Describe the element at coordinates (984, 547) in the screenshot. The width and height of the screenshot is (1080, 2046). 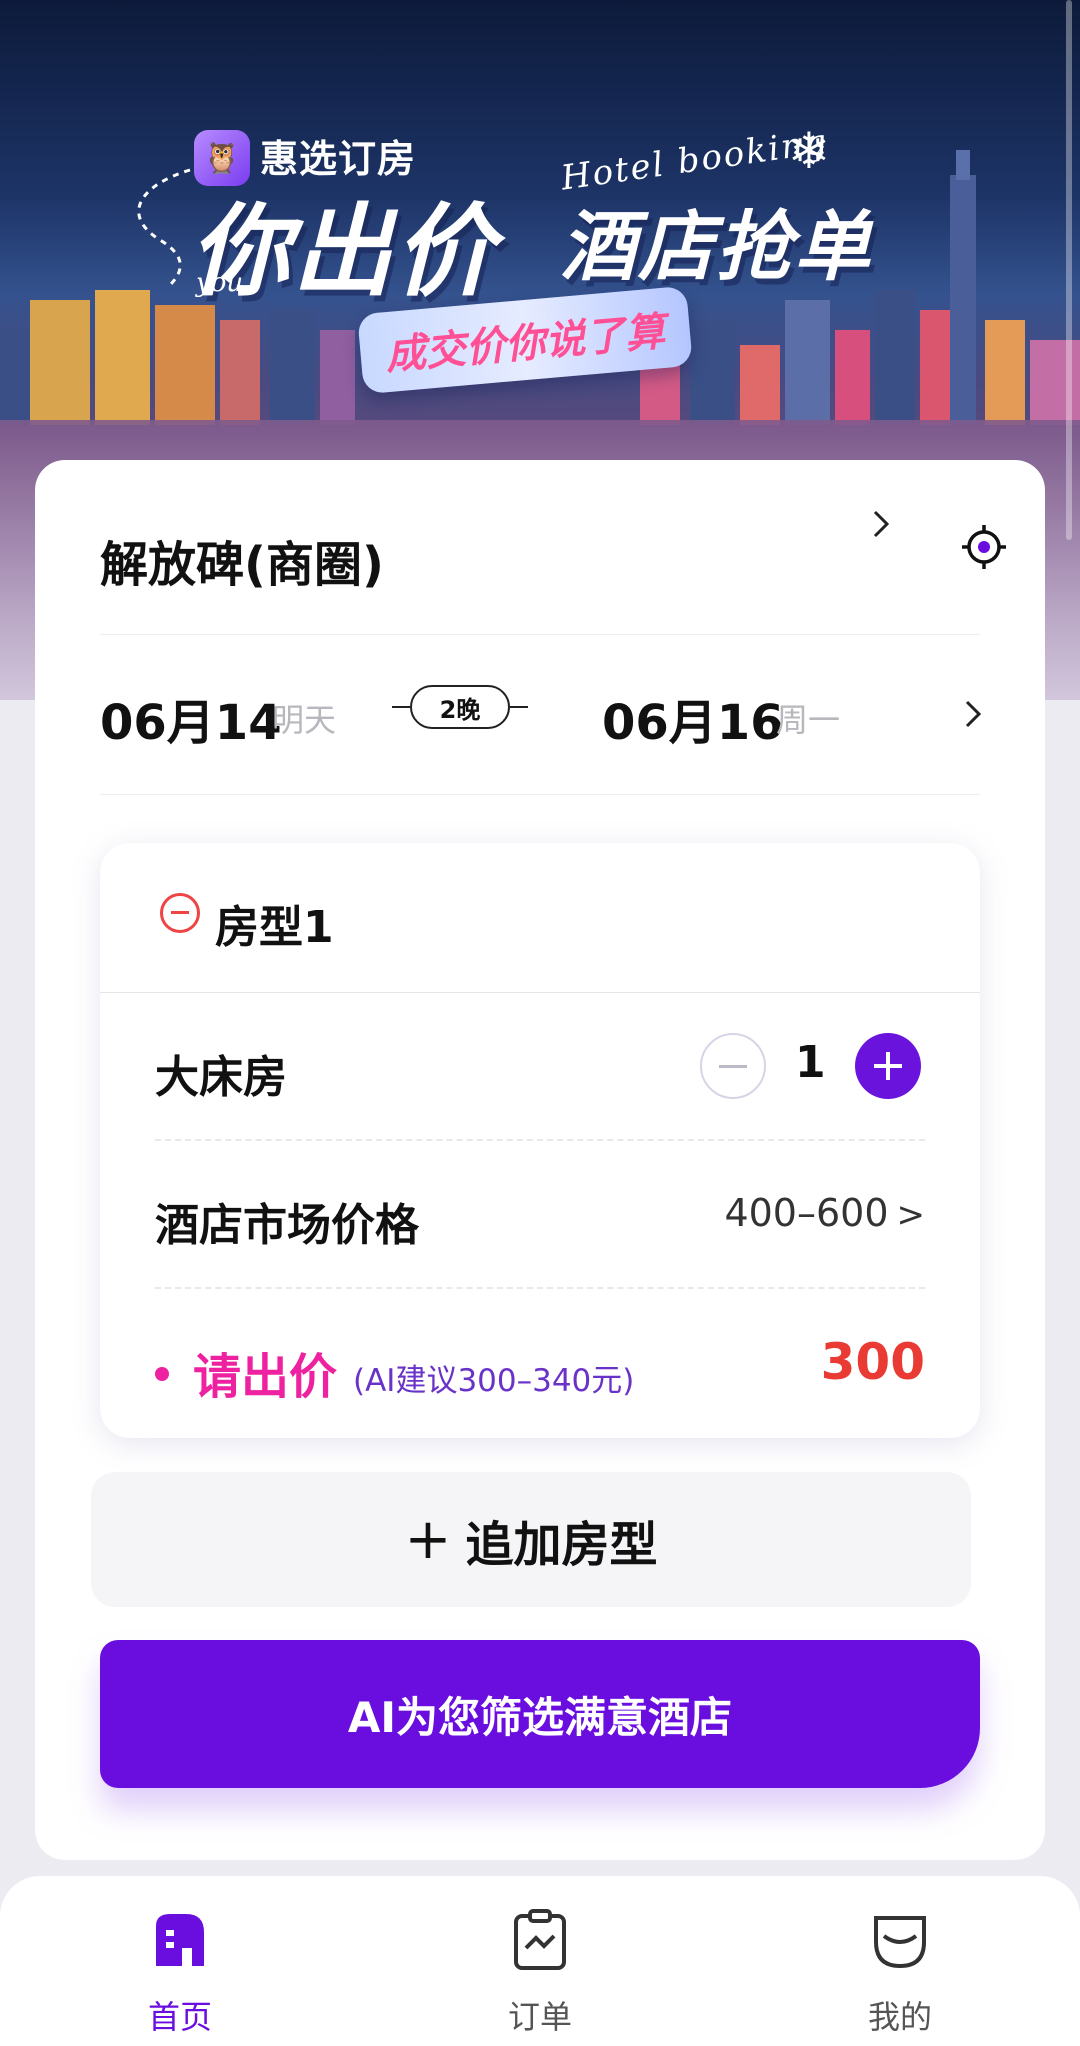
I see `locate-icon` at that location.